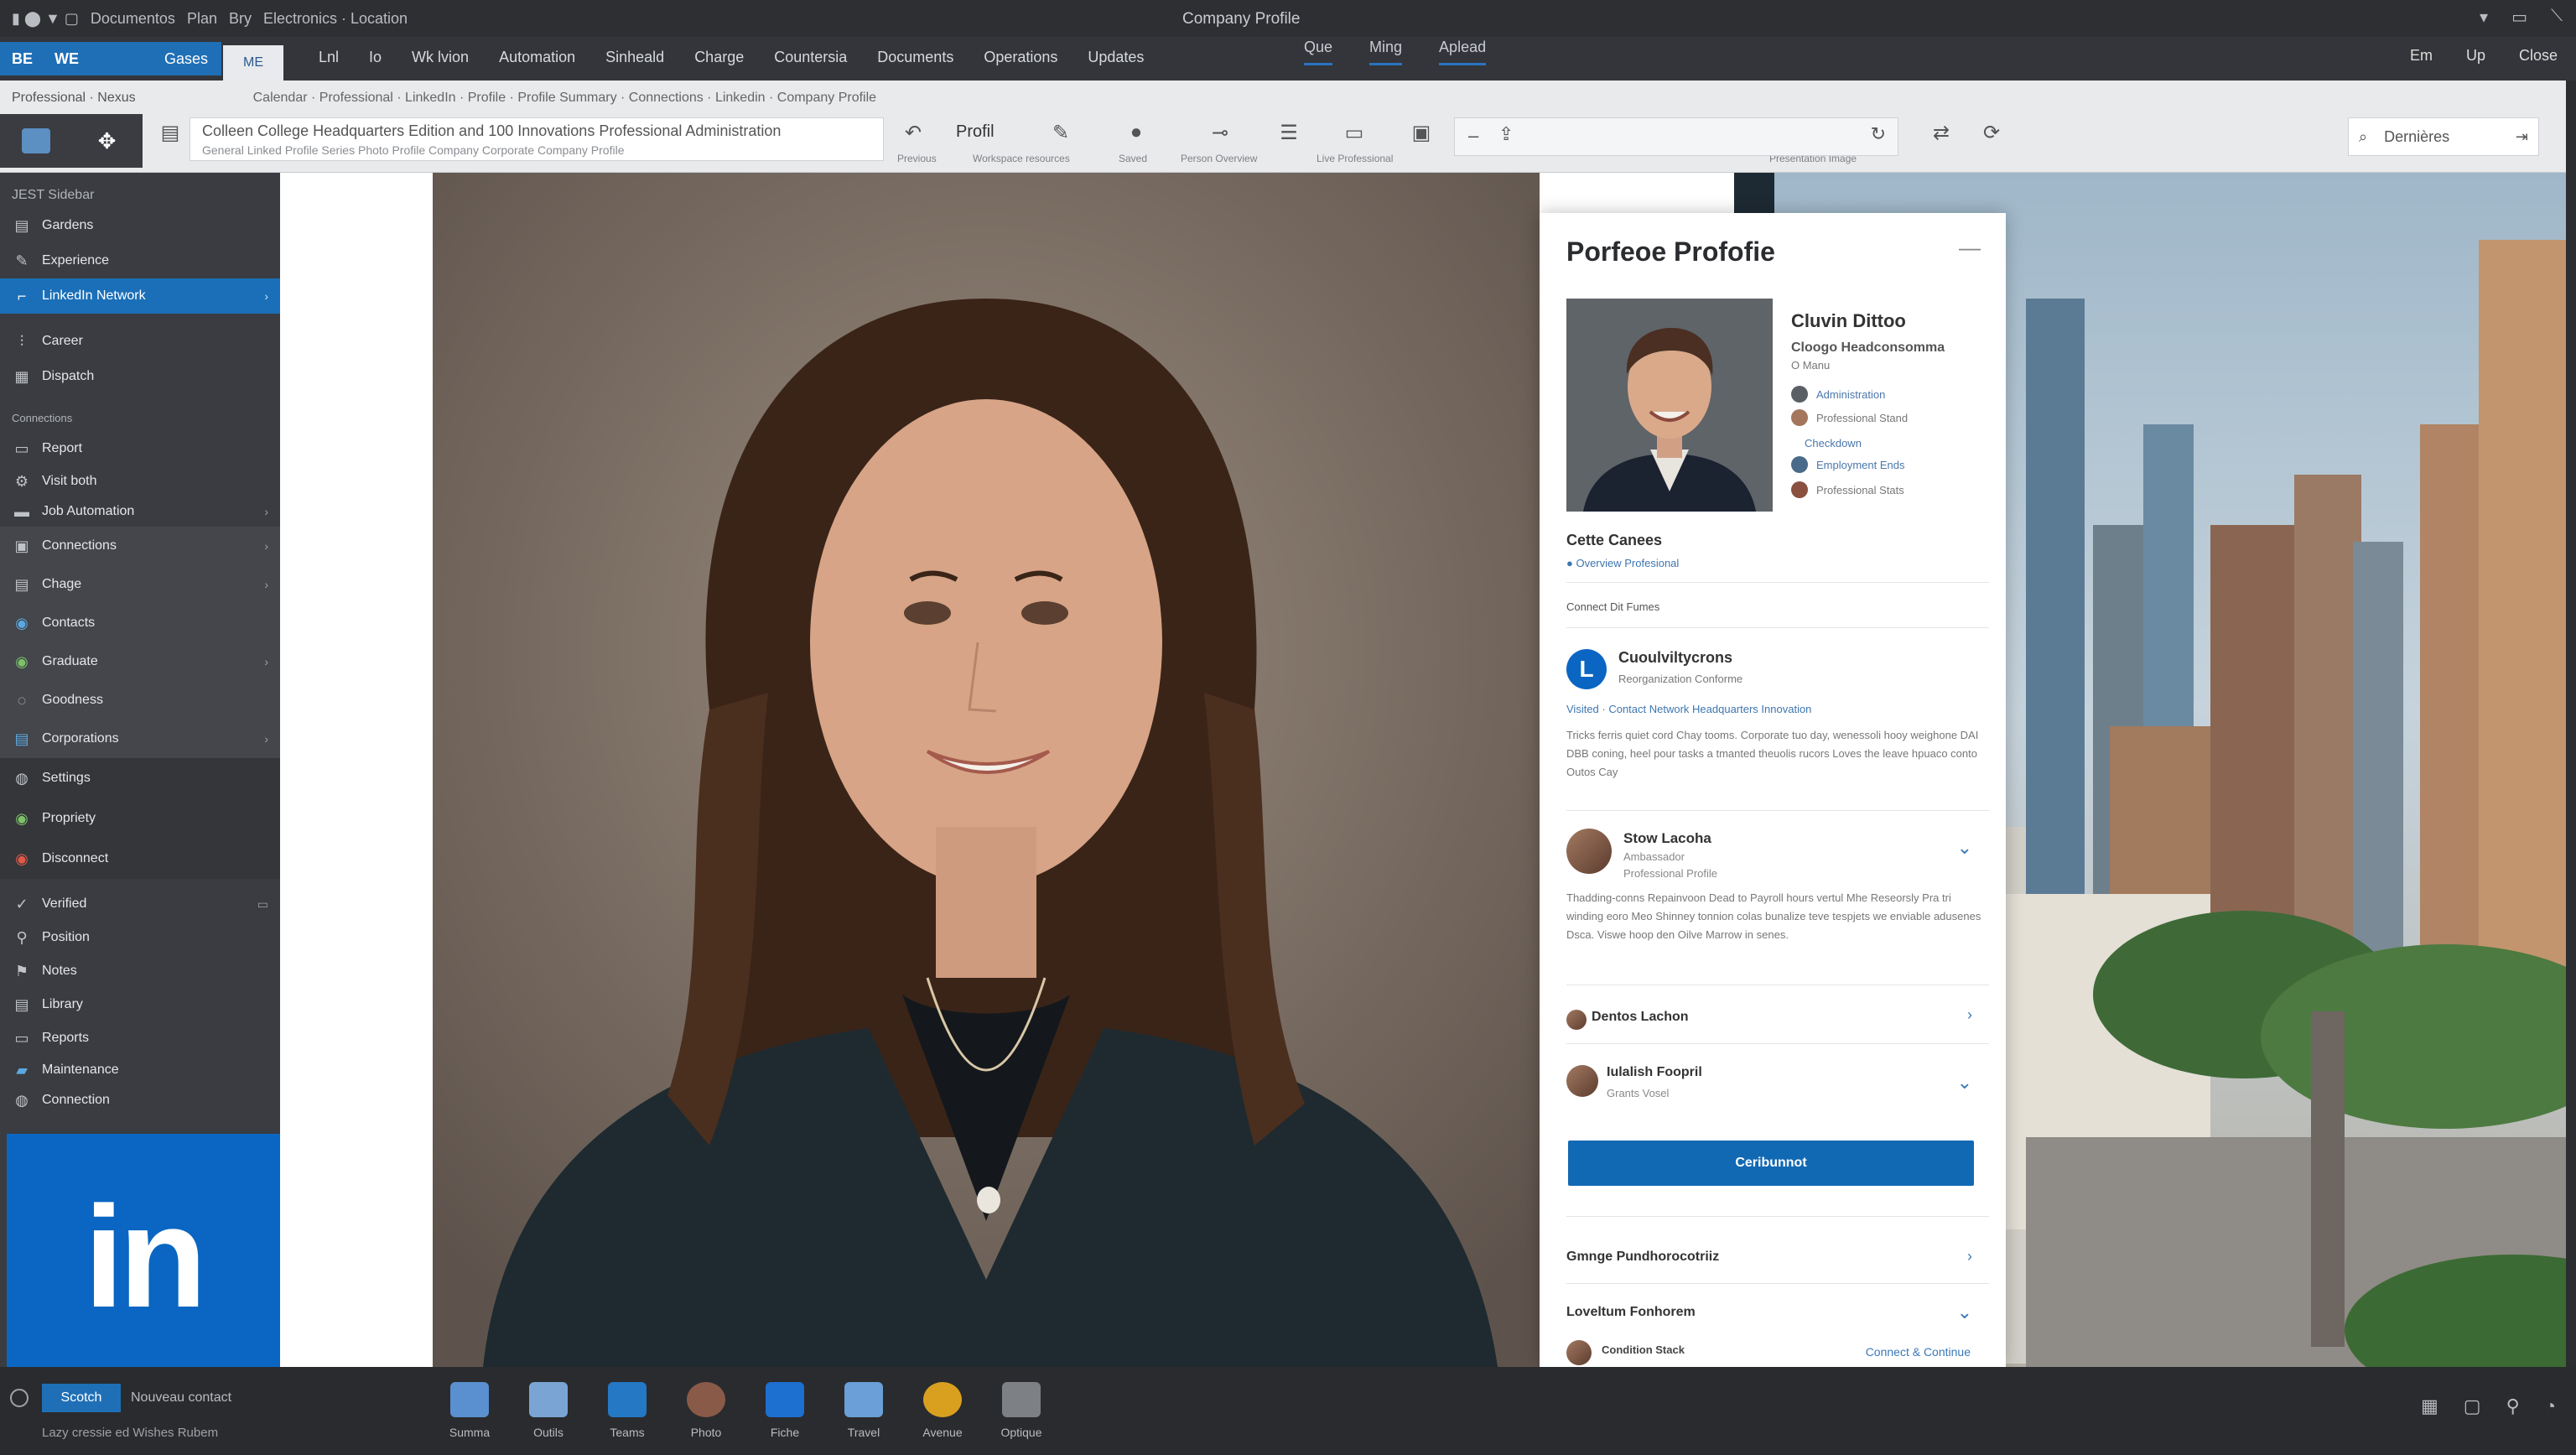 The width and height of the screenshot is (2576, 1455). What do you see at coordinates (140, 661) in the screenshot?
I see `sidebar-item-graduate: ◉ Graduate ›` at bounding box center [140, 661].